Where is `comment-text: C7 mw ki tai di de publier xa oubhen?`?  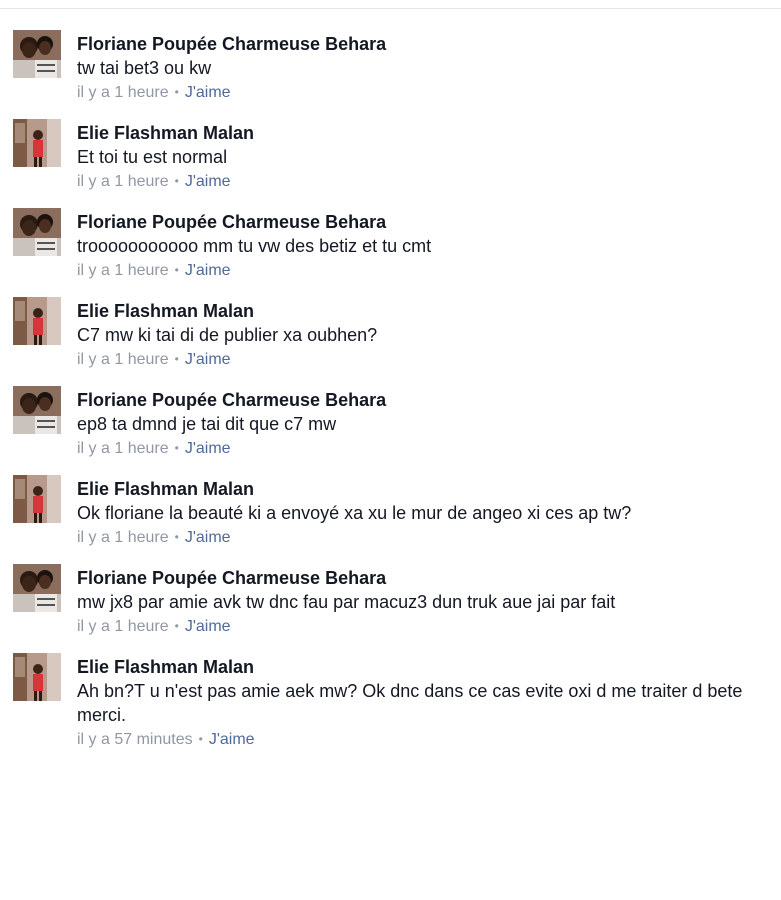
comment-text: C7 mw ki tai di de publier xa oubhen? is located at coordinates (227, 335).